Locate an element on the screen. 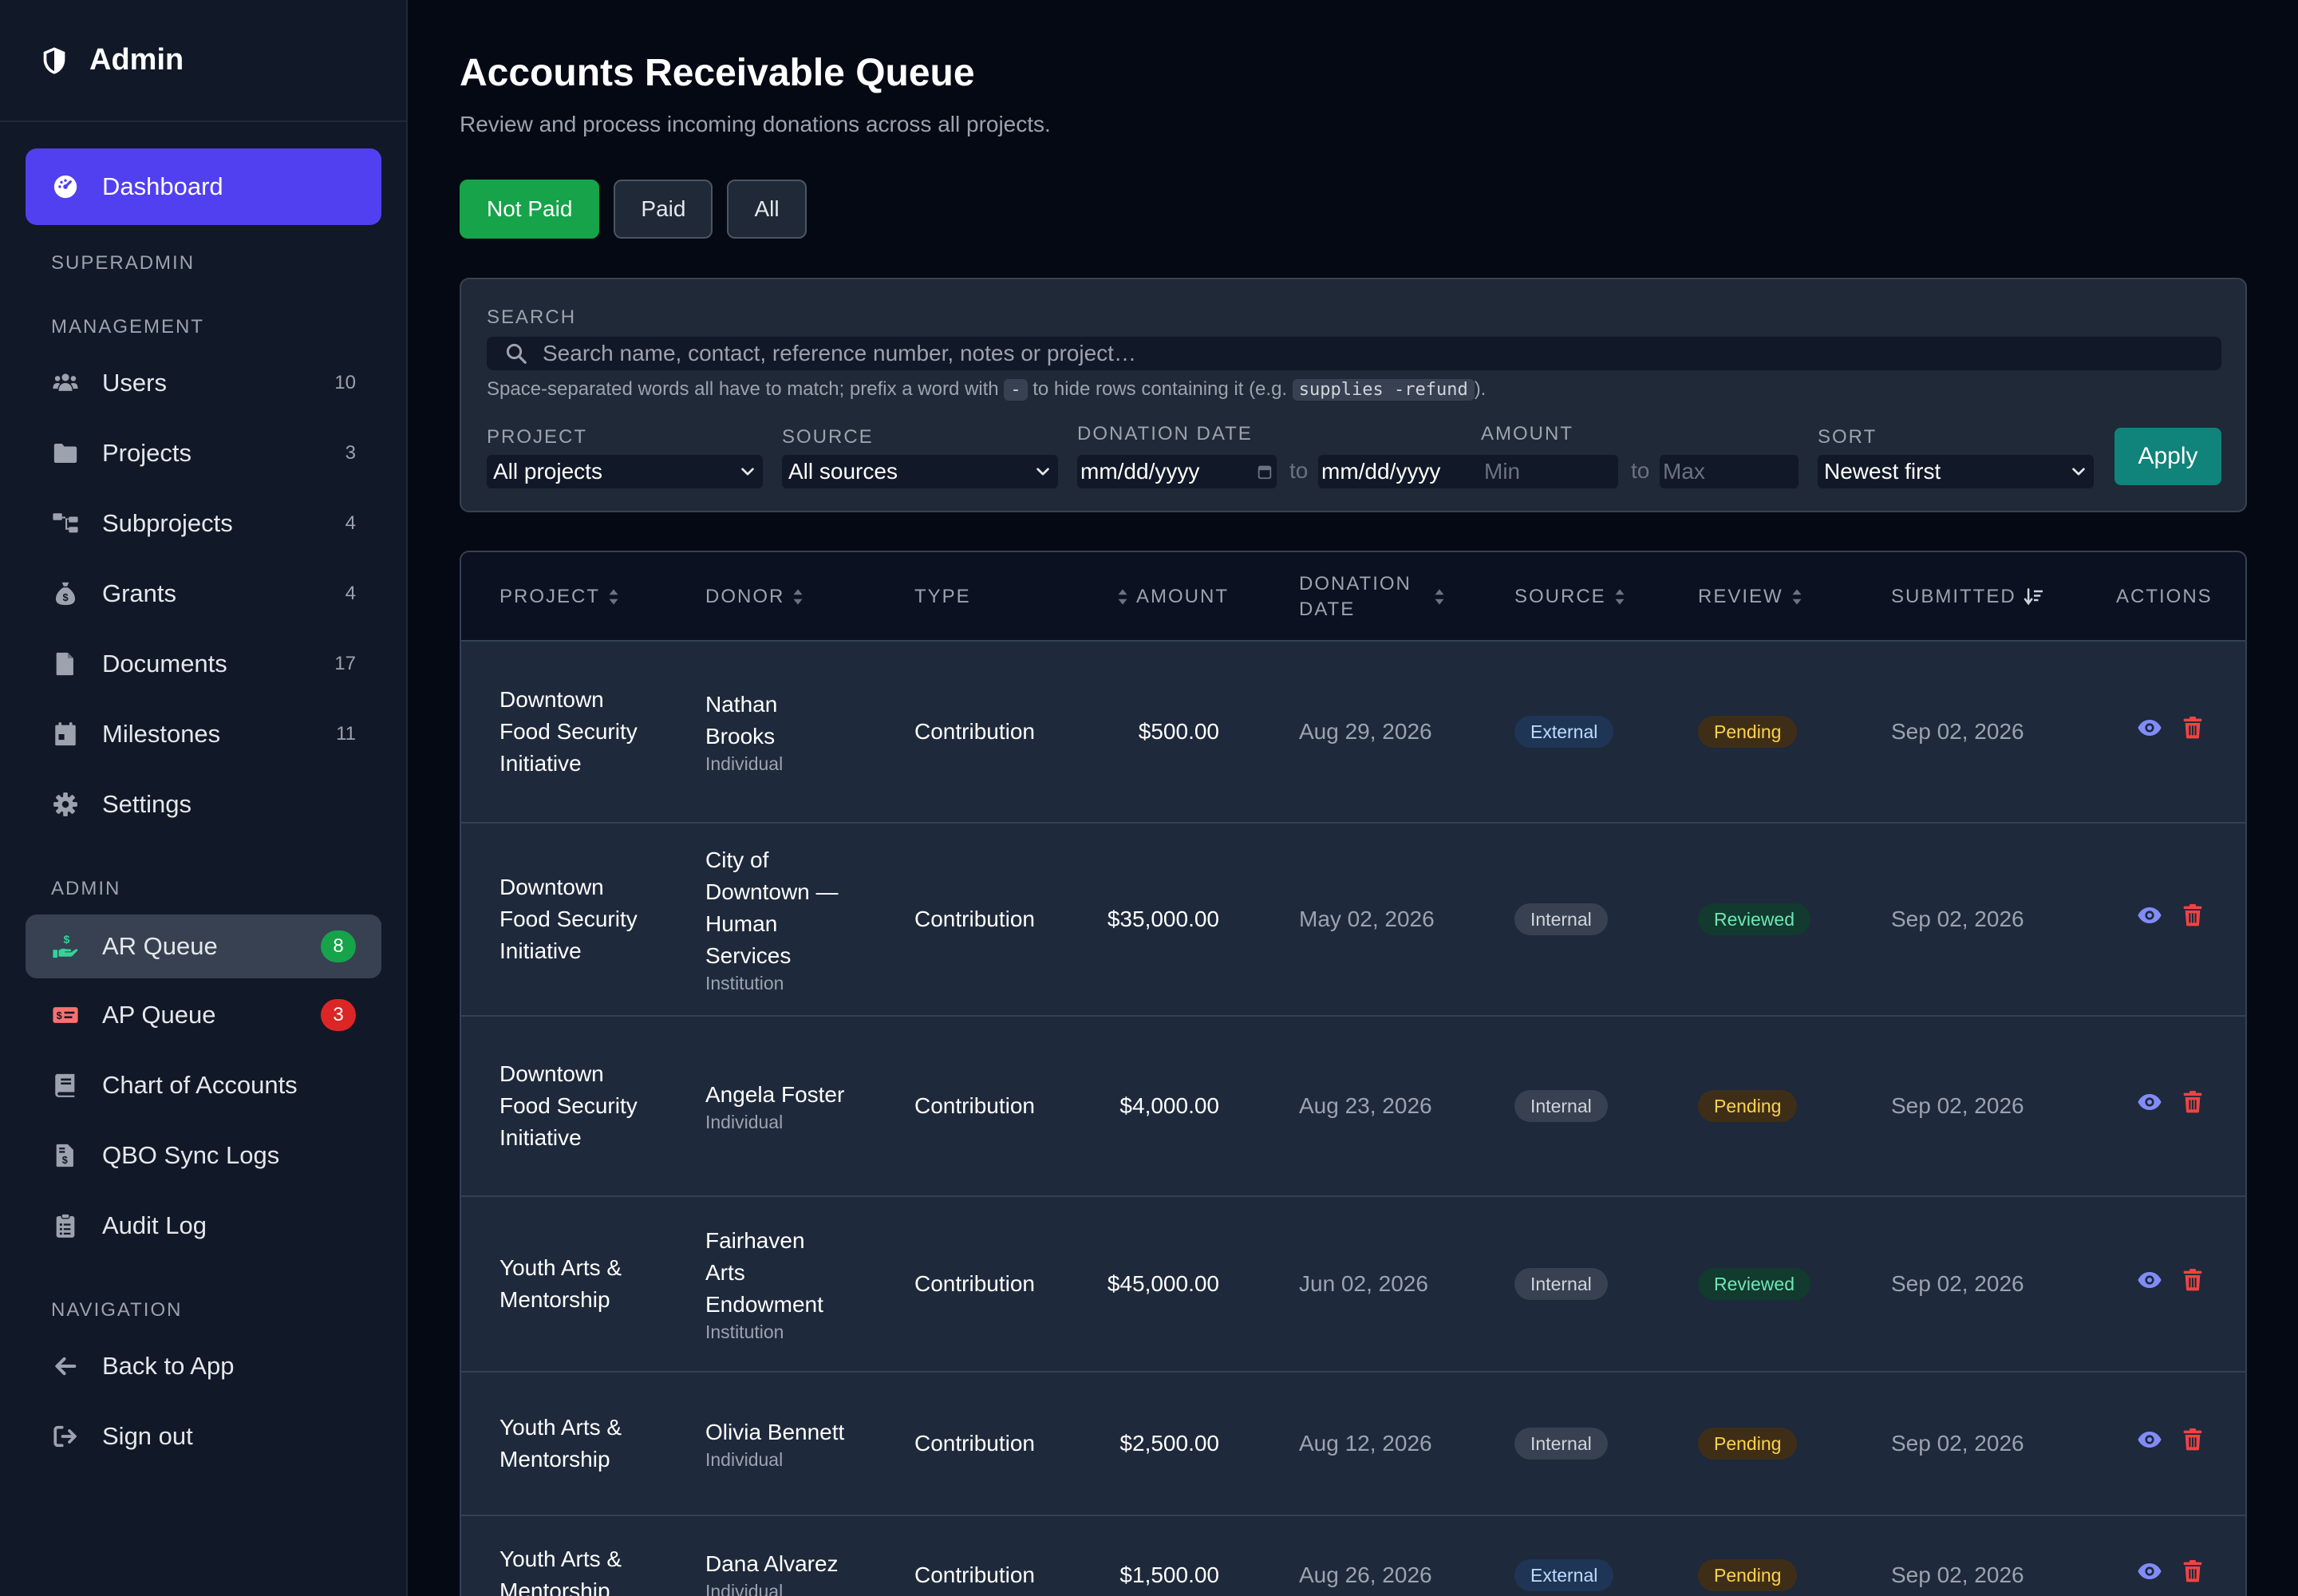 The height and width of the screenshot is (1596, 2298). sidebar-item-ap-queue: $ AP Queue 3 is located at coordinates (204, 1015).